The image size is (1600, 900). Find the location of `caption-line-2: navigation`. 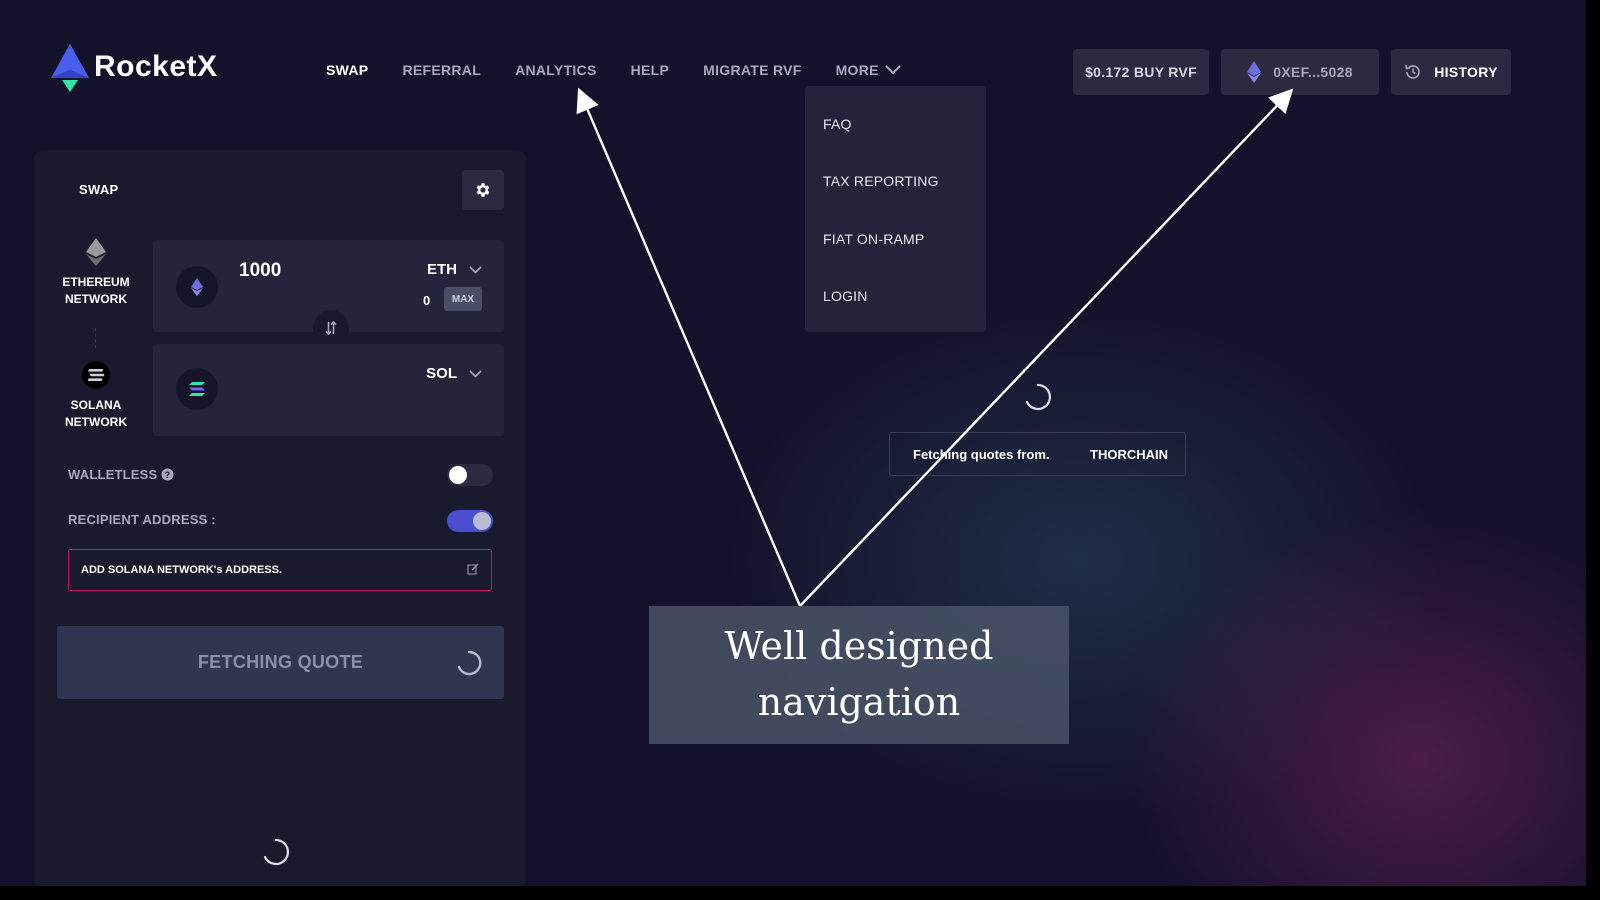

caption-line-2: navigation is located at coordinates (859, 702).